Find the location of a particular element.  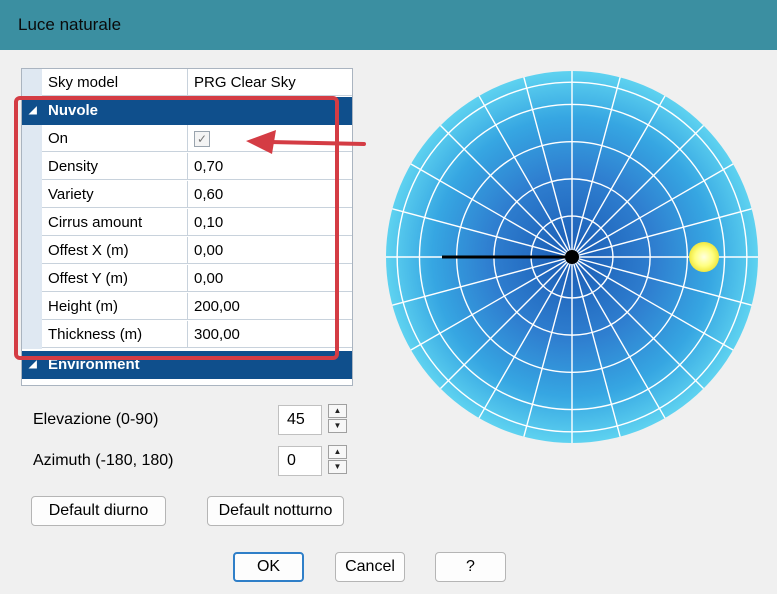

offset-y-value: 0,00 is located at coordinates (270, 278).